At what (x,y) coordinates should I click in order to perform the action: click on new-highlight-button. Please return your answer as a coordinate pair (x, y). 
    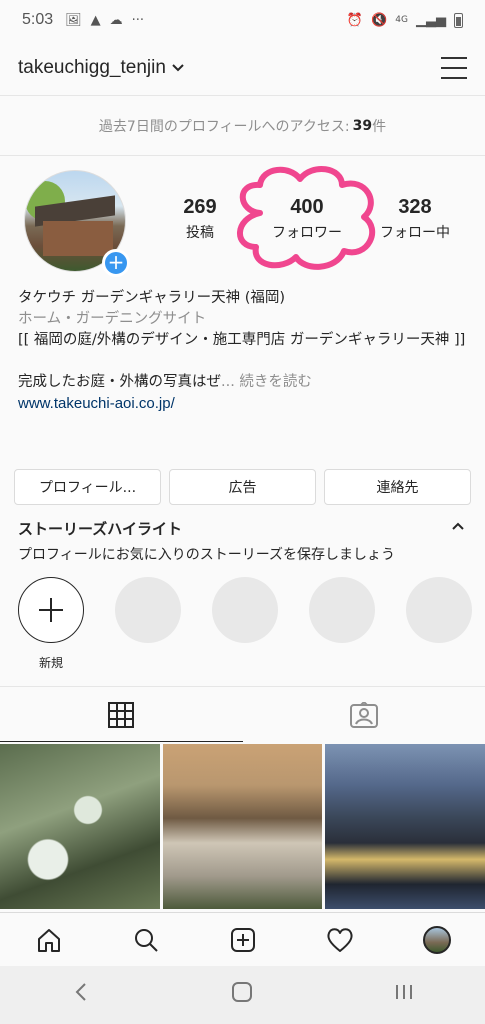
    Looking at the image, I should click on (51, 610).